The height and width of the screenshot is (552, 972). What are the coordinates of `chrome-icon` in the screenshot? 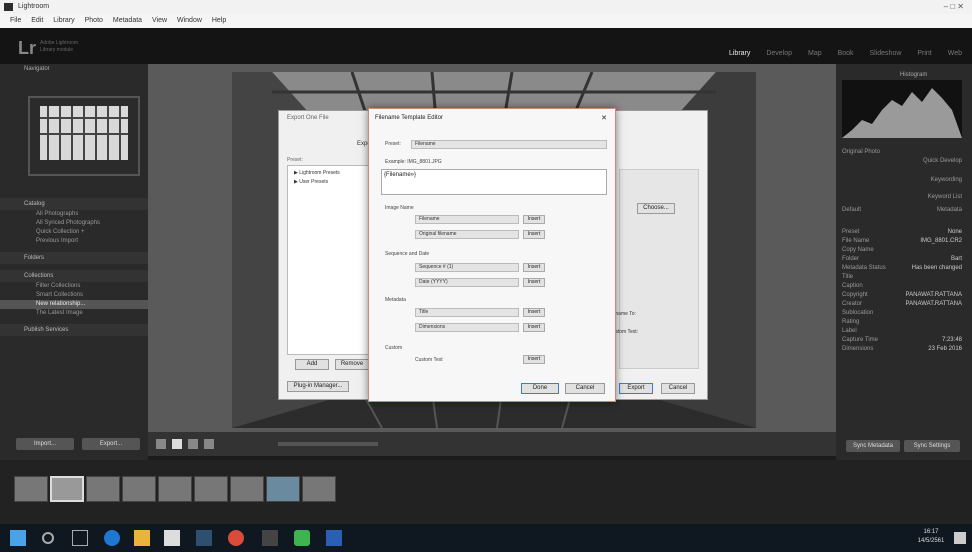 It's located at (236, 538).